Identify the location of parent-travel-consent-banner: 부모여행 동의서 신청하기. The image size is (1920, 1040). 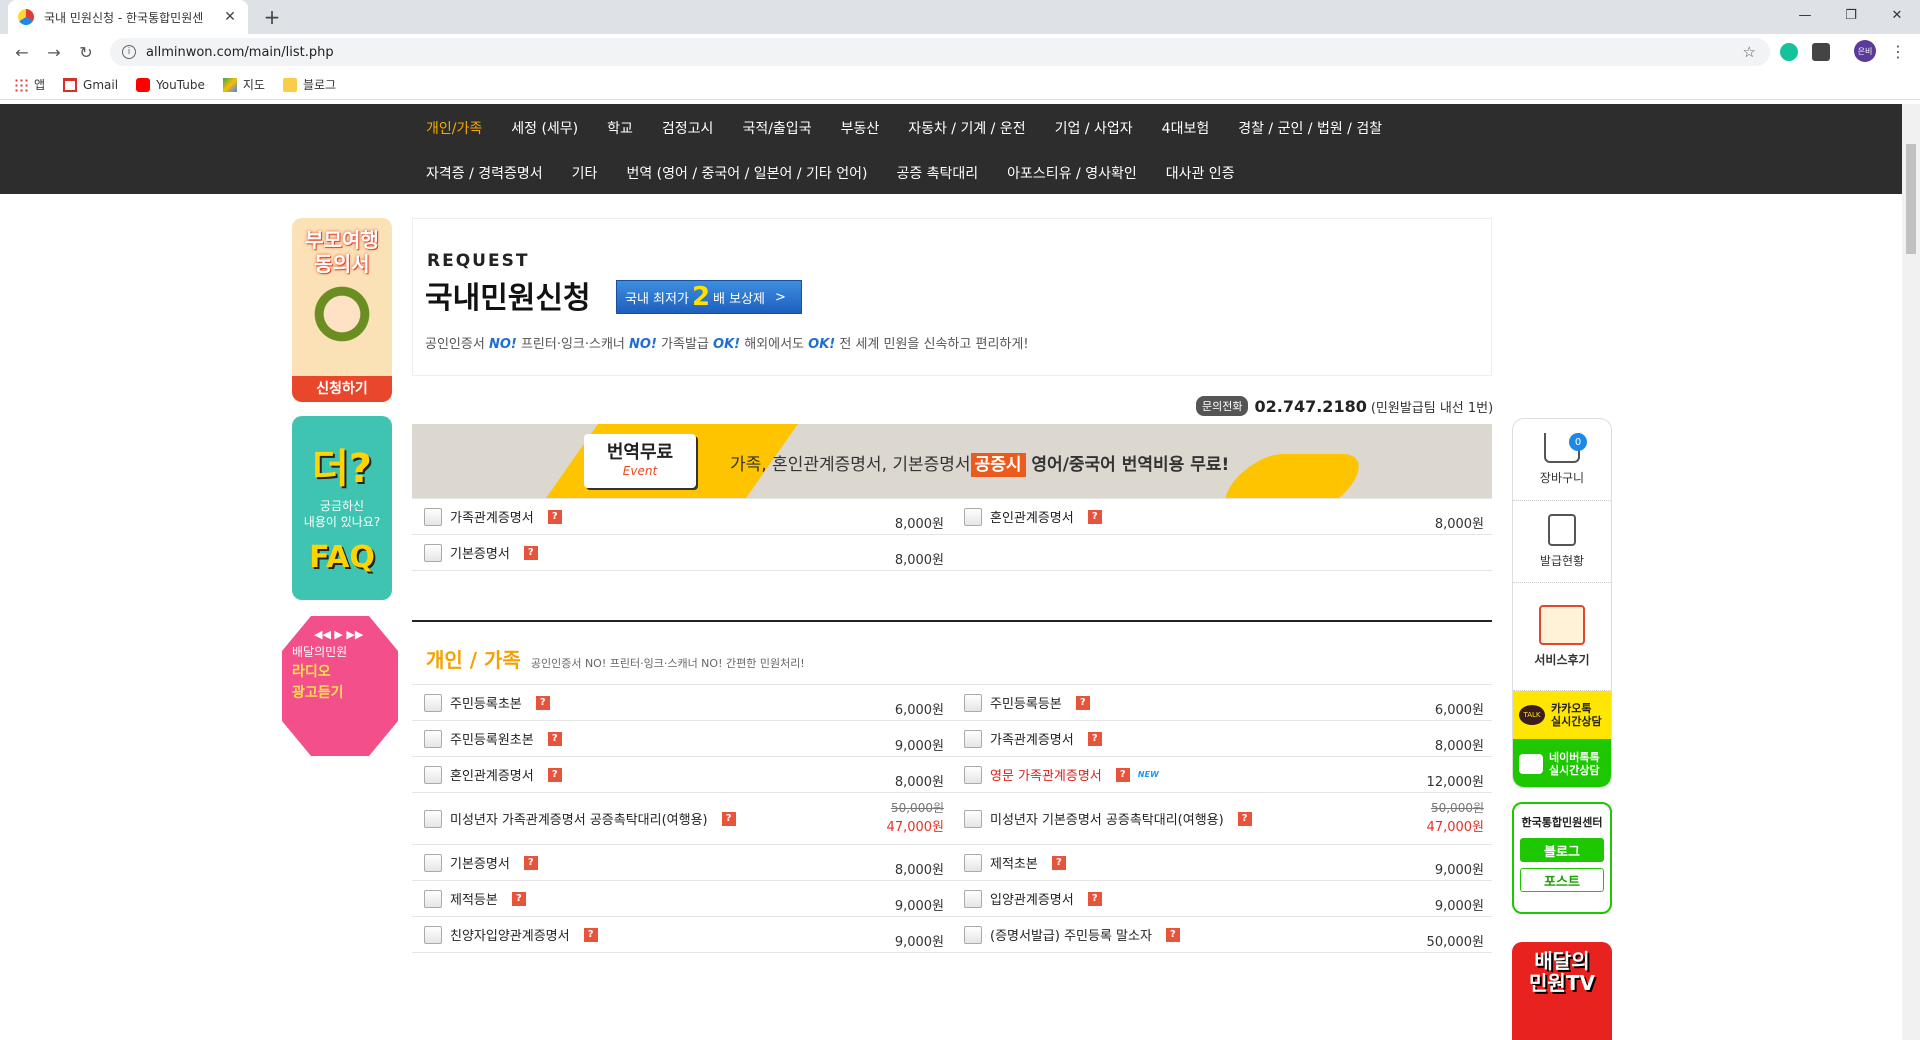
(342, 310).